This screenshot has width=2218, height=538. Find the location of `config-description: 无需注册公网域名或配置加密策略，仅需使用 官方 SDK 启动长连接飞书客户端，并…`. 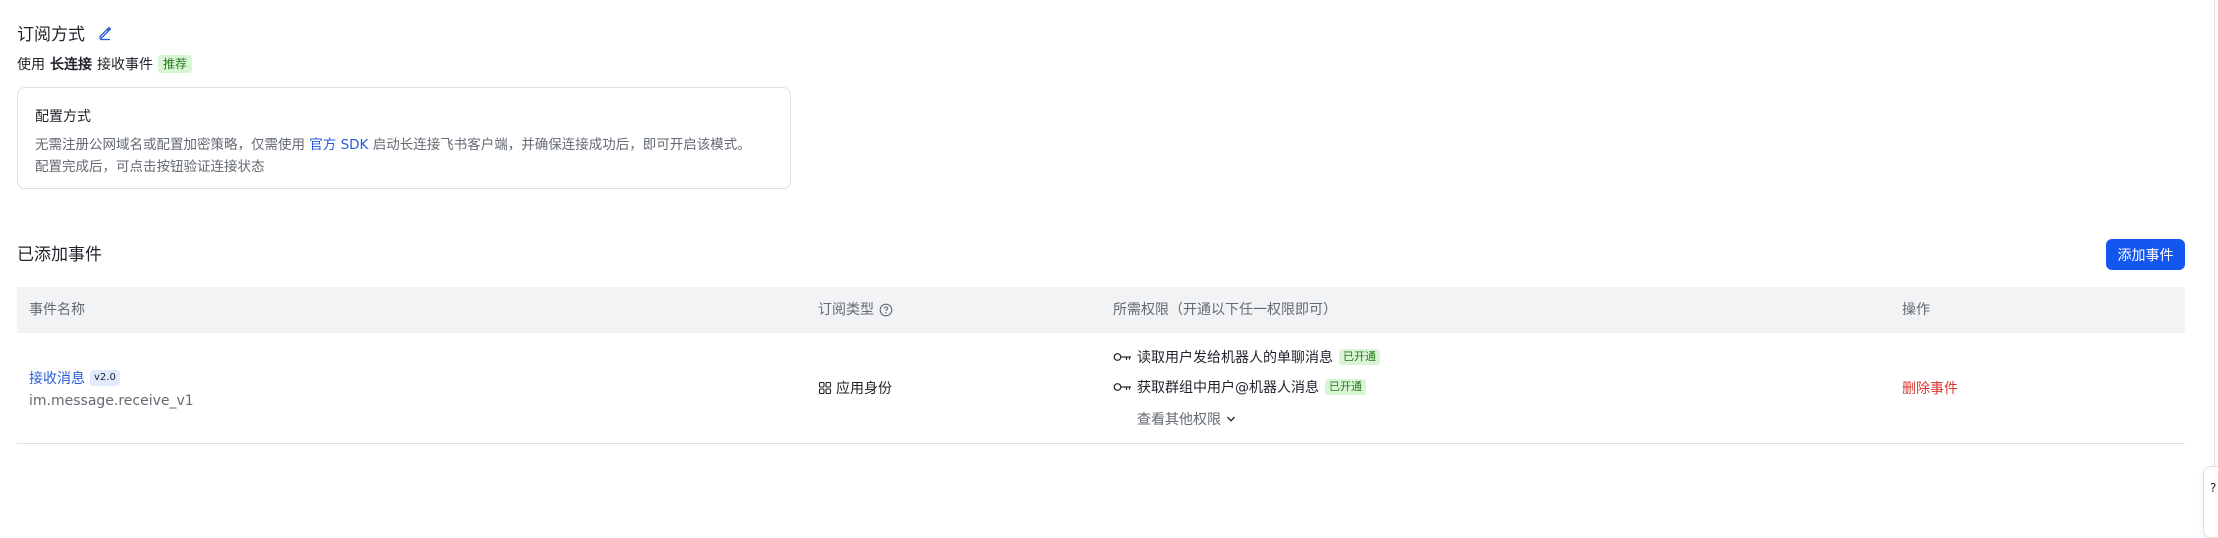

config-description: 无需注册公网域名或配置加密策略，仅需使用 官方 SDK 启动长连接飞书客户端，并… is located at coordinates (404, 156).